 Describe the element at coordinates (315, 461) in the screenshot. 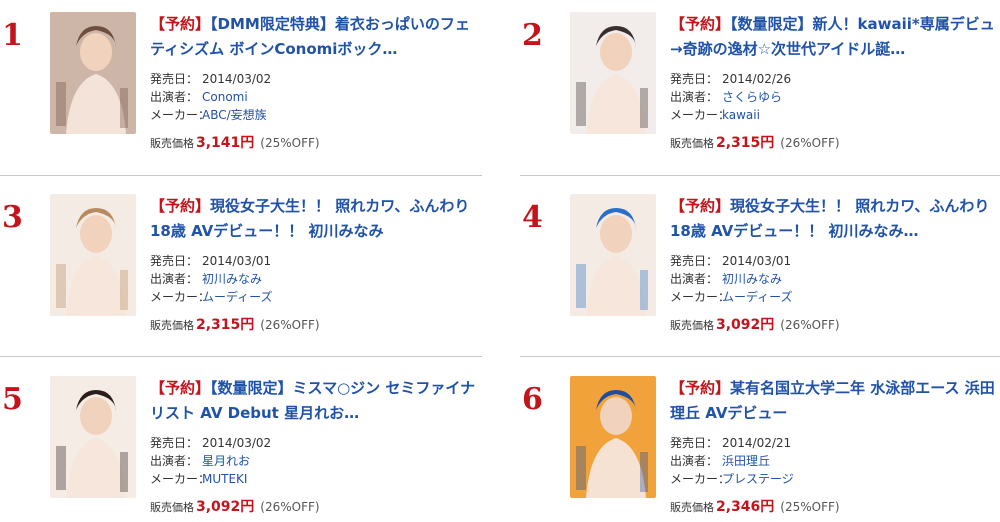

I see `performer-row: 出演者： 星月れお` at that location.